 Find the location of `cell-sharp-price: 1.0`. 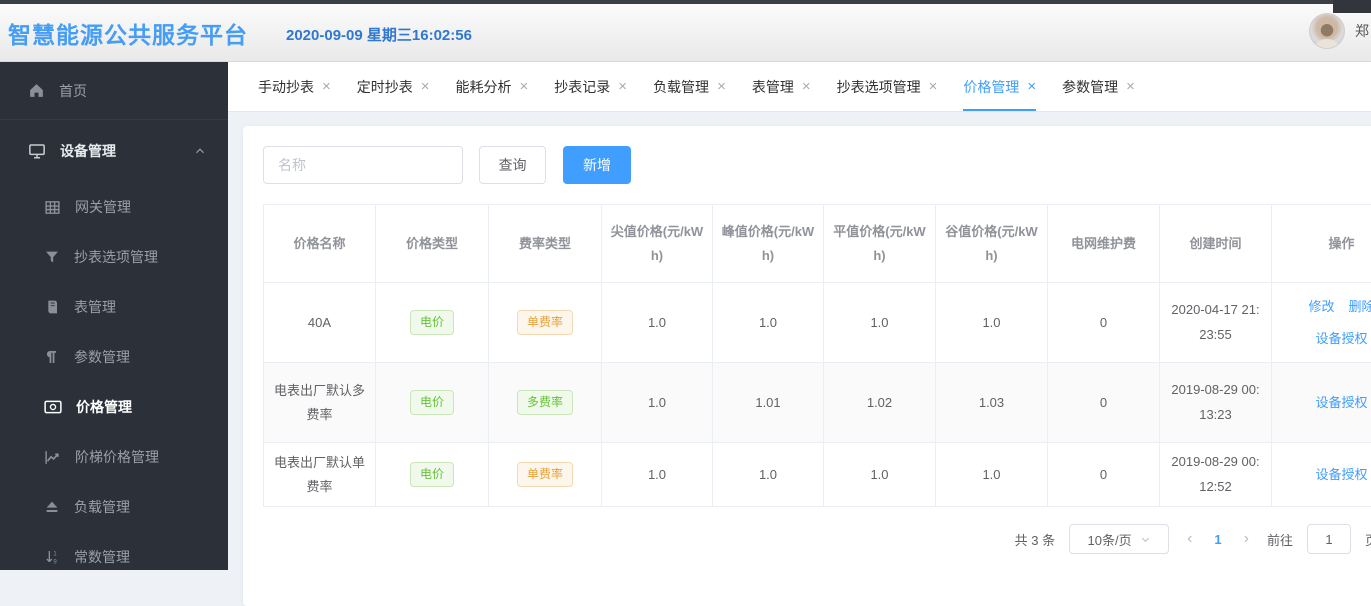

cell-sharp-price: 1.0 is located at coordinates (657, 323).